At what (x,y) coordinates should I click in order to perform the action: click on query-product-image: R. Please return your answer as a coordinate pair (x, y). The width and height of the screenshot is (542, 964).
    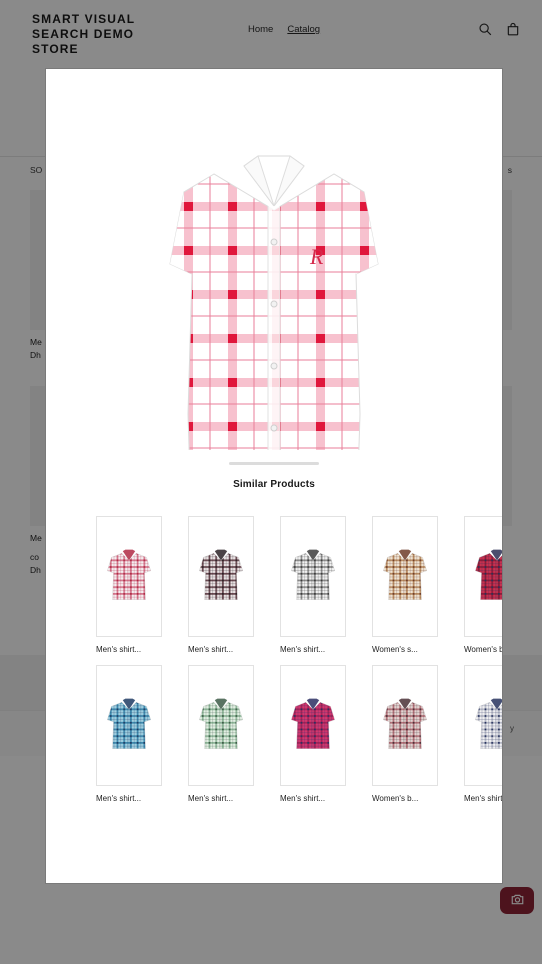
    Looking at the image, I should click on (274, 302).